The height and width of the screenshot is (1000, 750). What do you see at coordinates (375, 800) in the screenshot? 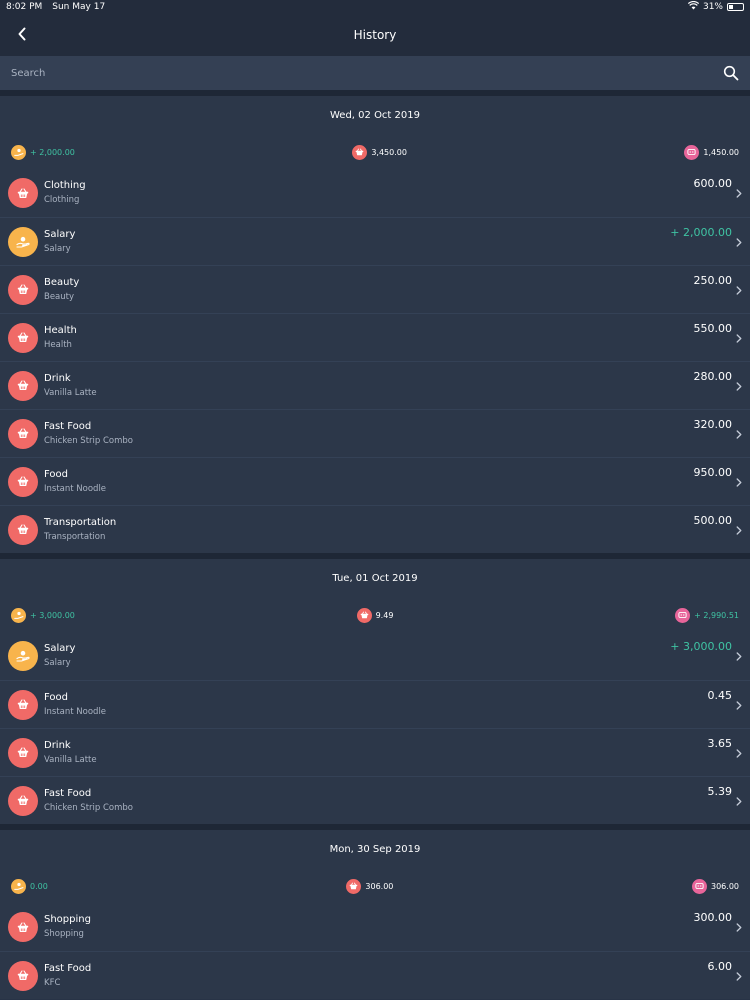
I see `transaction-row: Fast Food Chicken Strip Combo 5.39` at bounding box center [375, 800].